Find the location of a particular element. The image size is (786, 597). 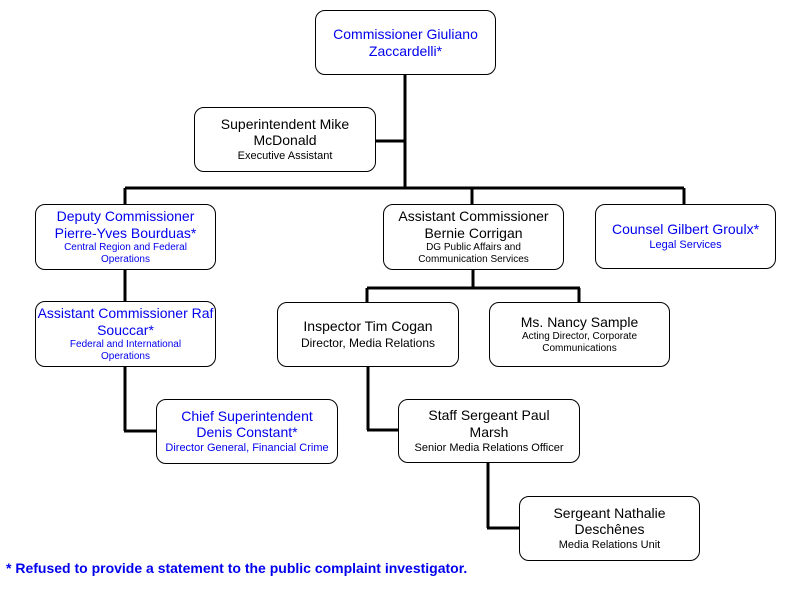

node-role: Federal and International Operations is located at coordinates (125, 351).